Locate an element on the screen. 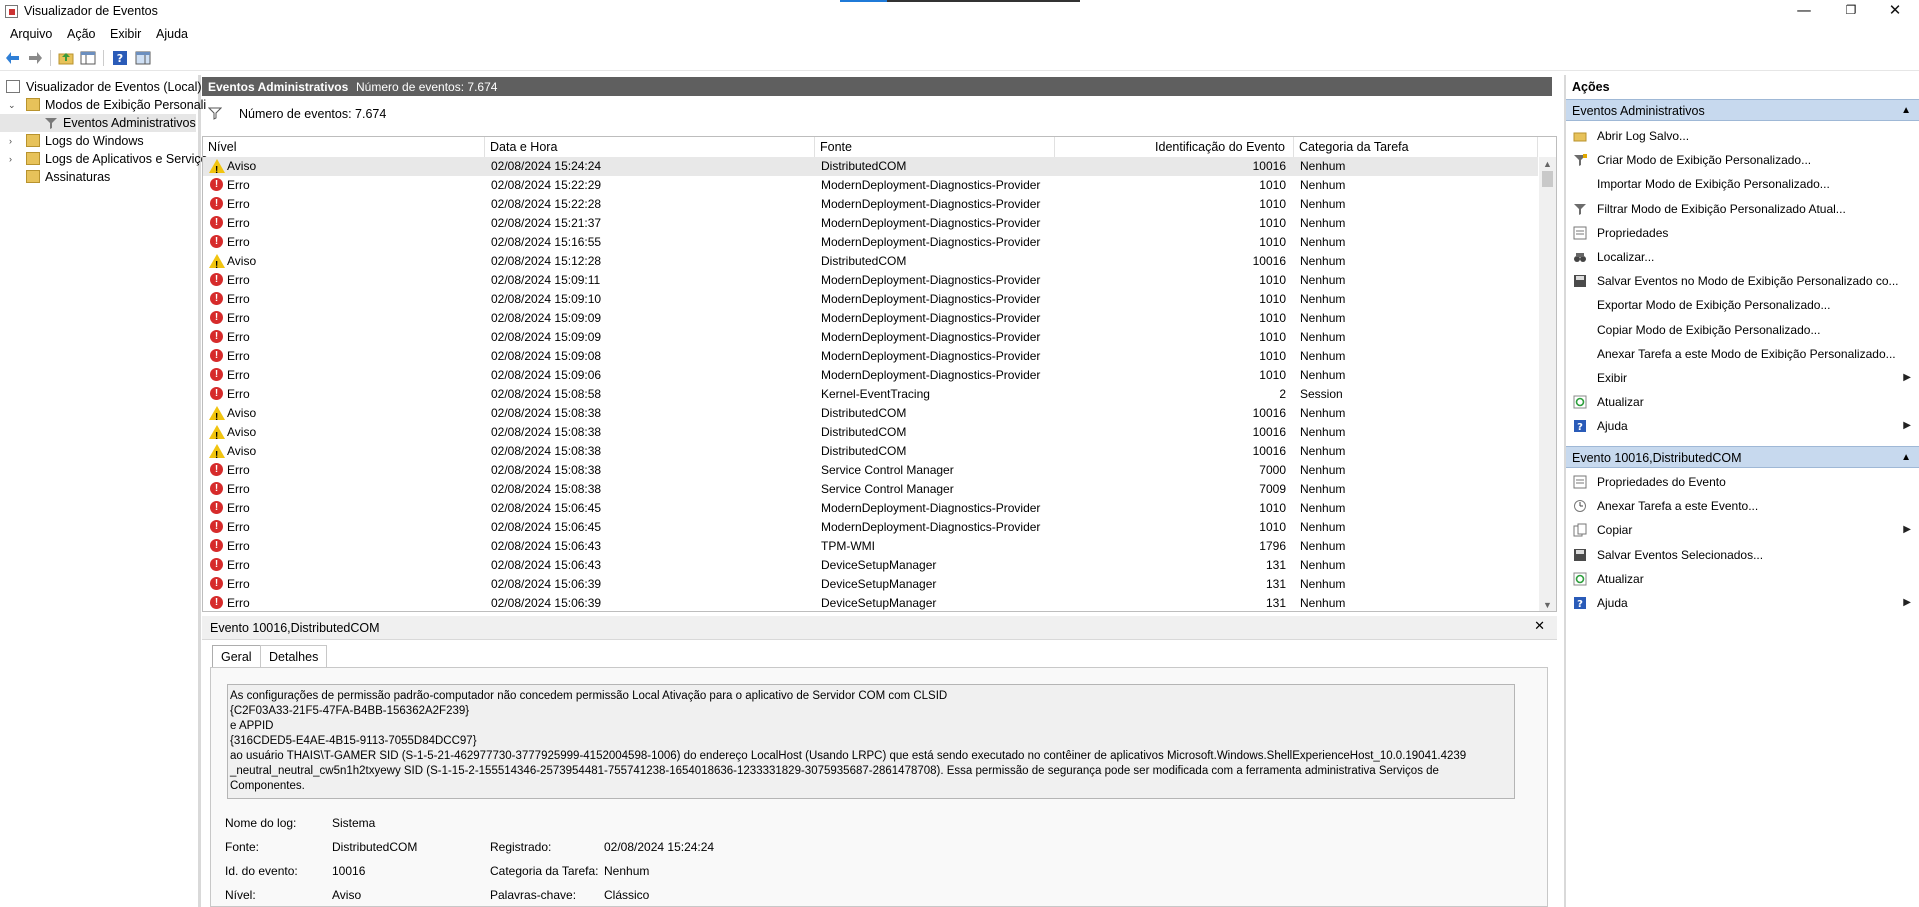 The height and width of the screenshot is (907, 1919). back-arrow-icon is located at coordinates (13, 58).